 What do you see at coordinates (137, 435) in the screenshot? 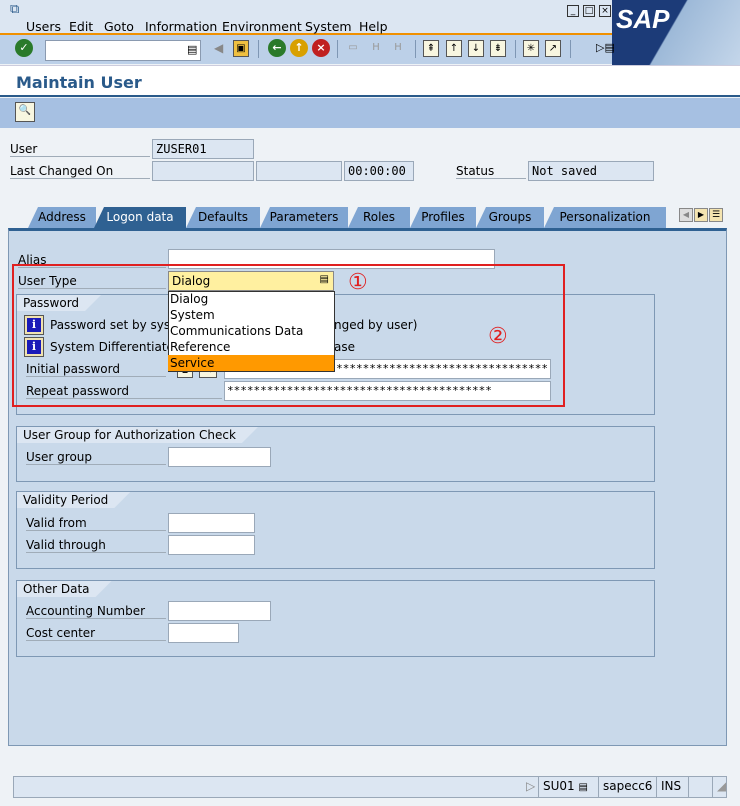
I see `user-group-title: User Group for Authorization Check` at bounding box center [137, 435].